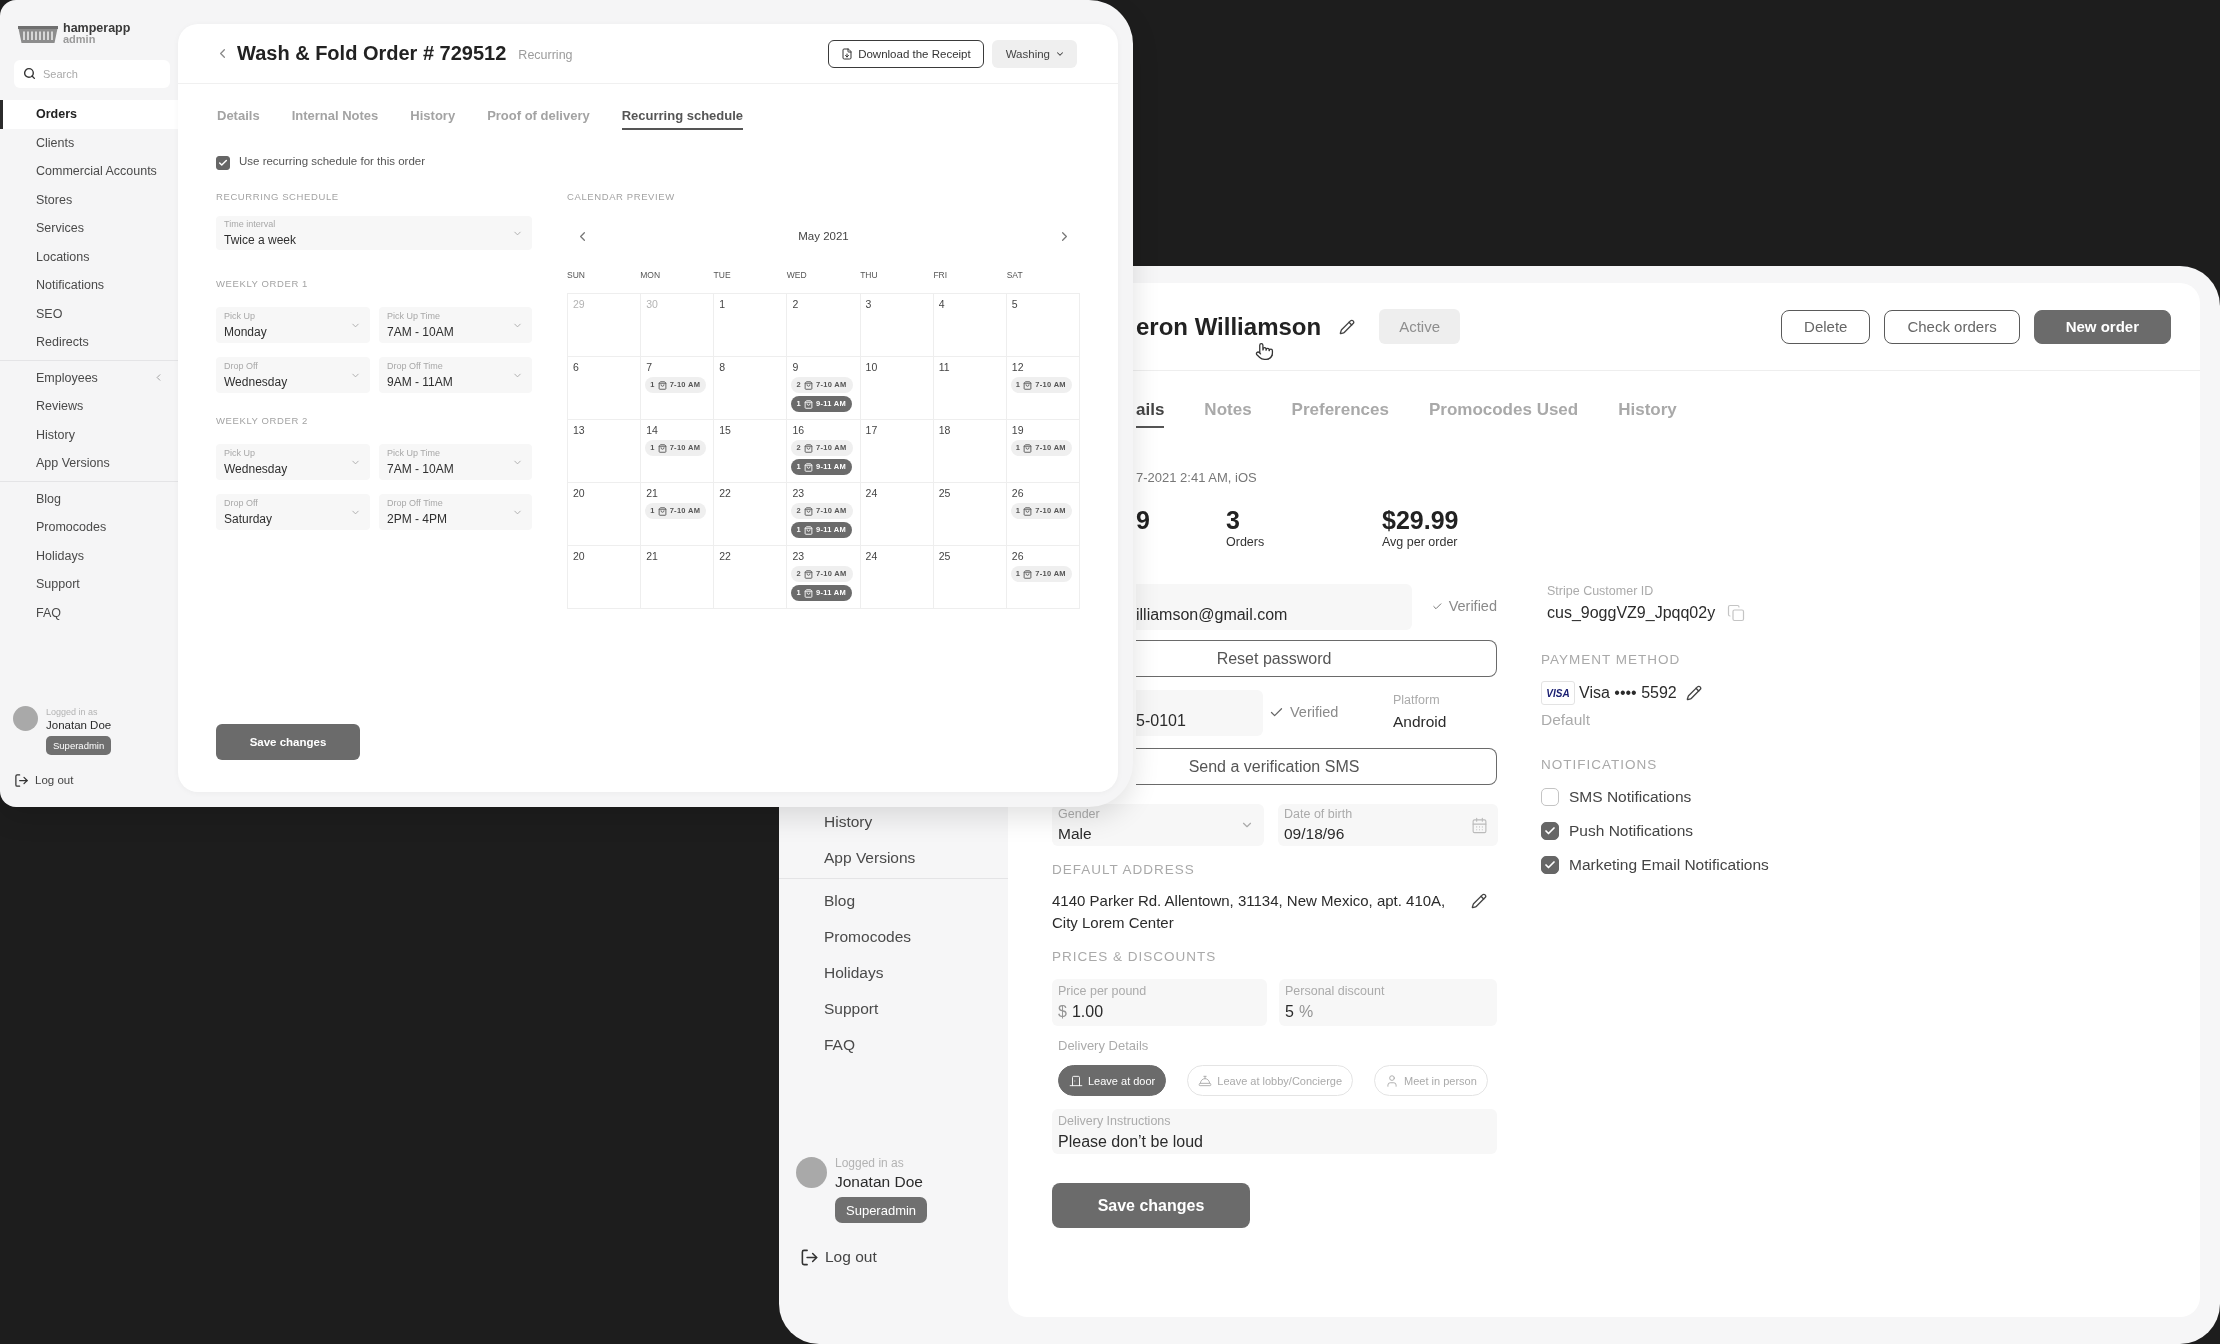  What do you see at coordinates (89, 228) in the screenshot?
I see `sidebar-item: Services` at bounding box center [89, 228].